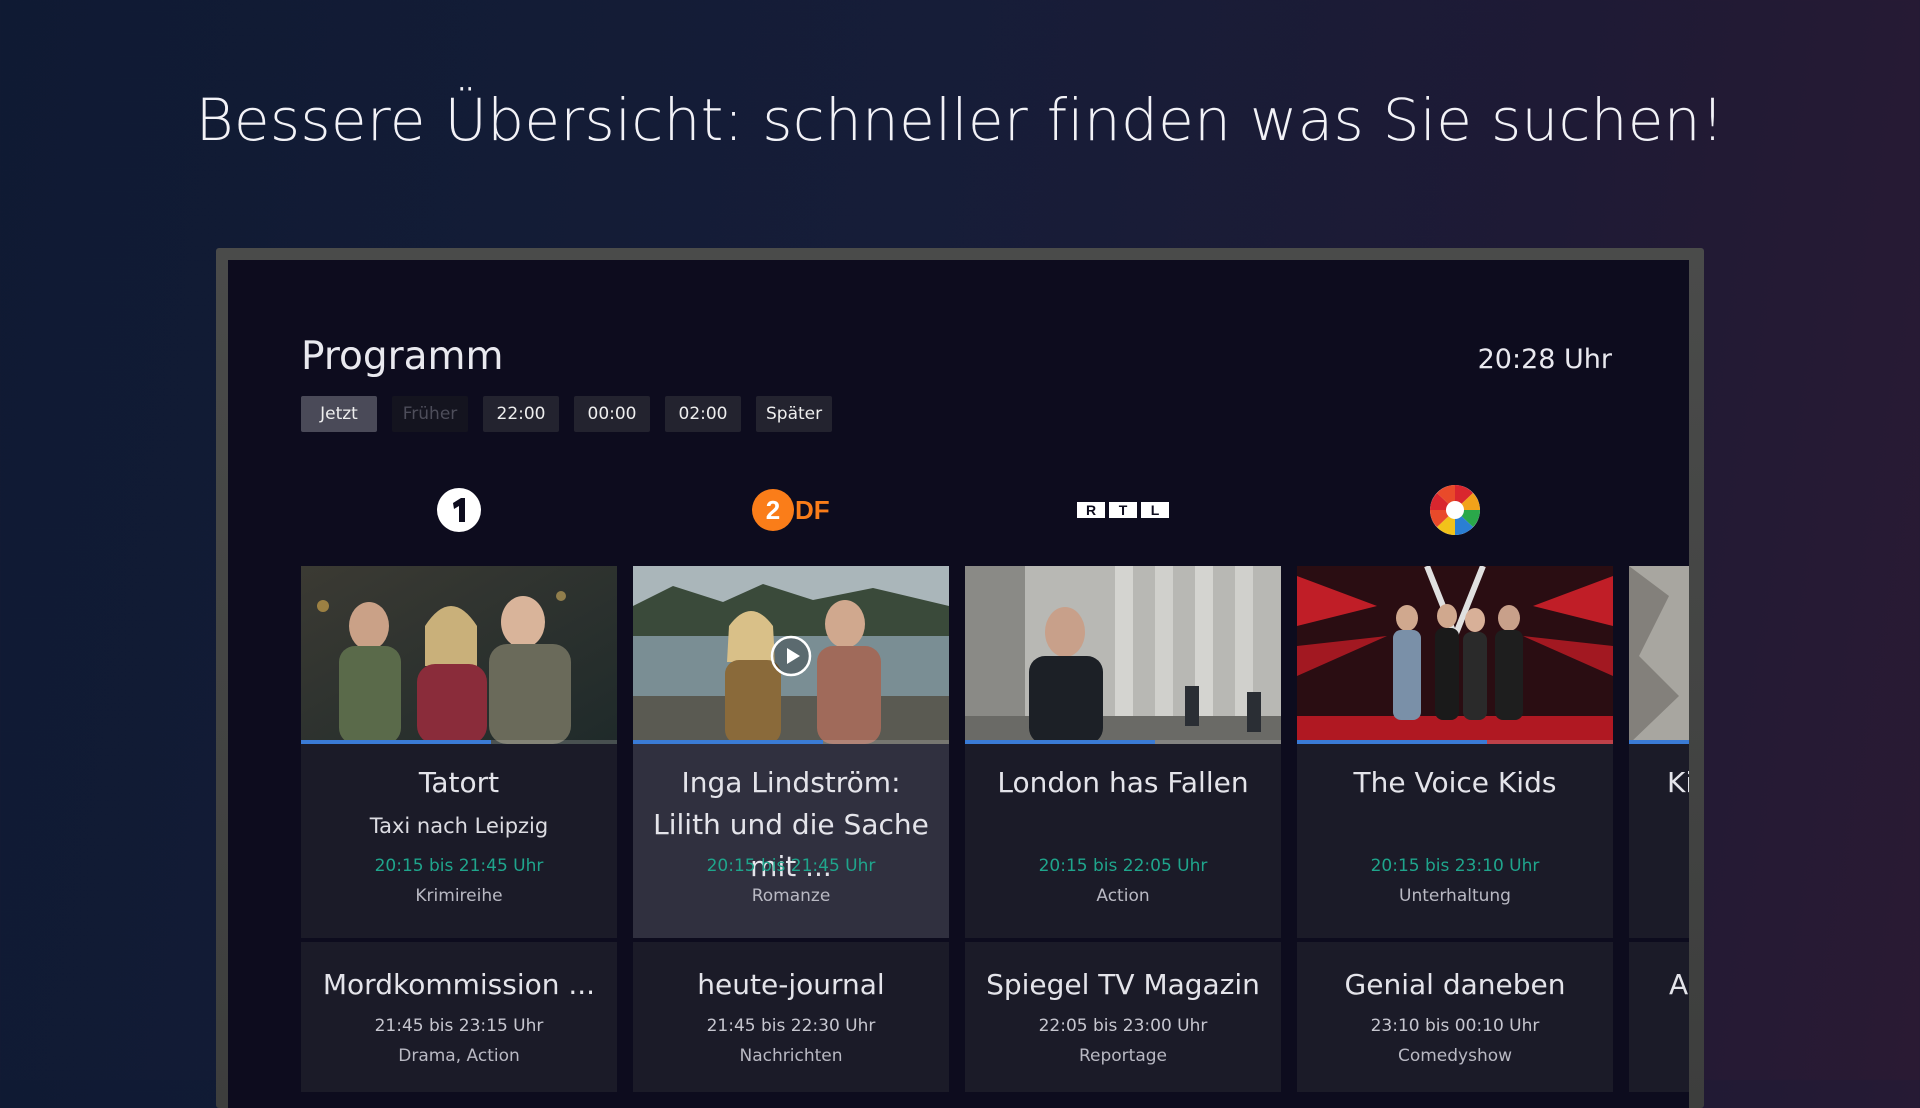 The width and height of the screenshot is (1920, 1108). What do you see at coordinates (402, 356) in the screenshot?
I see `page-title: Programm` at bounding box center [402, 356].